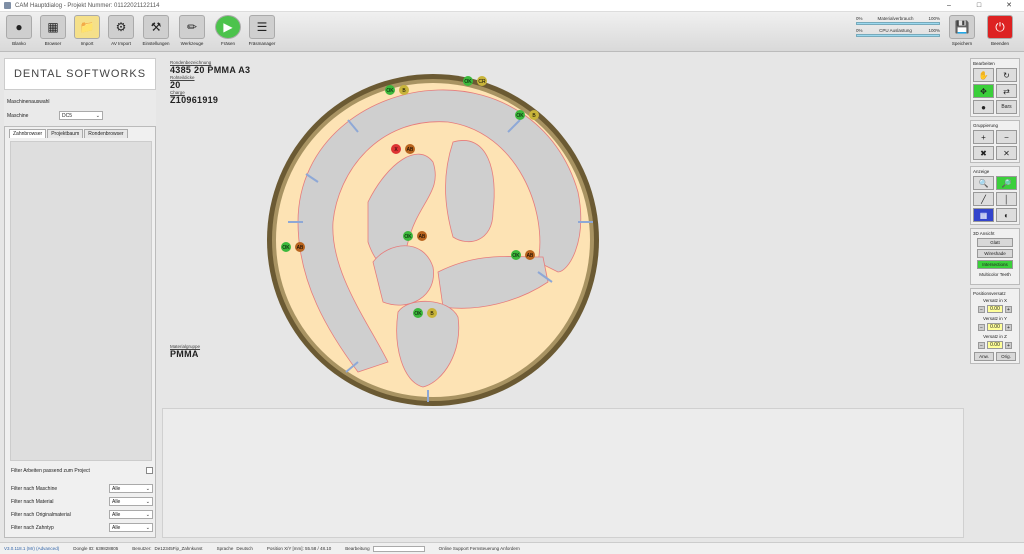 The image size is (1024, 554). Describe the element at coordinates (962, 27) in the screenshot. I see `save-icon: 💾` at that location.